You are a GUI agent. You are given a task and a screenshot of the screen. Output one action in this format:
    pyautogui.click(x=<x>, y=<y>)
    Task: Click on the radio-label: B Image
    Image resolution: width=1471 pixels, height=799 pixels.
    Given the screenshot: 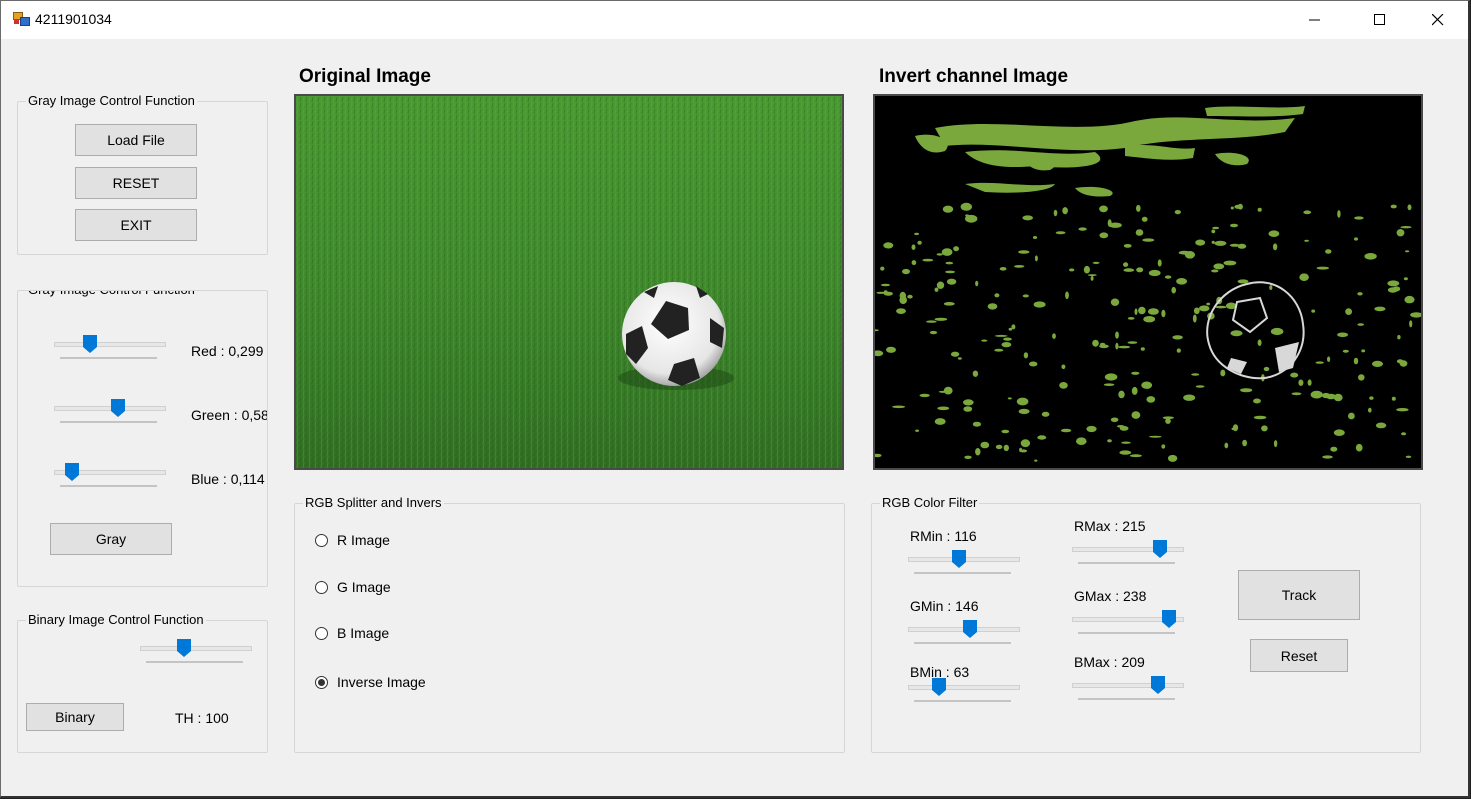 What is the action you would take?
    pyautogui.click(x=363, y=633)
    